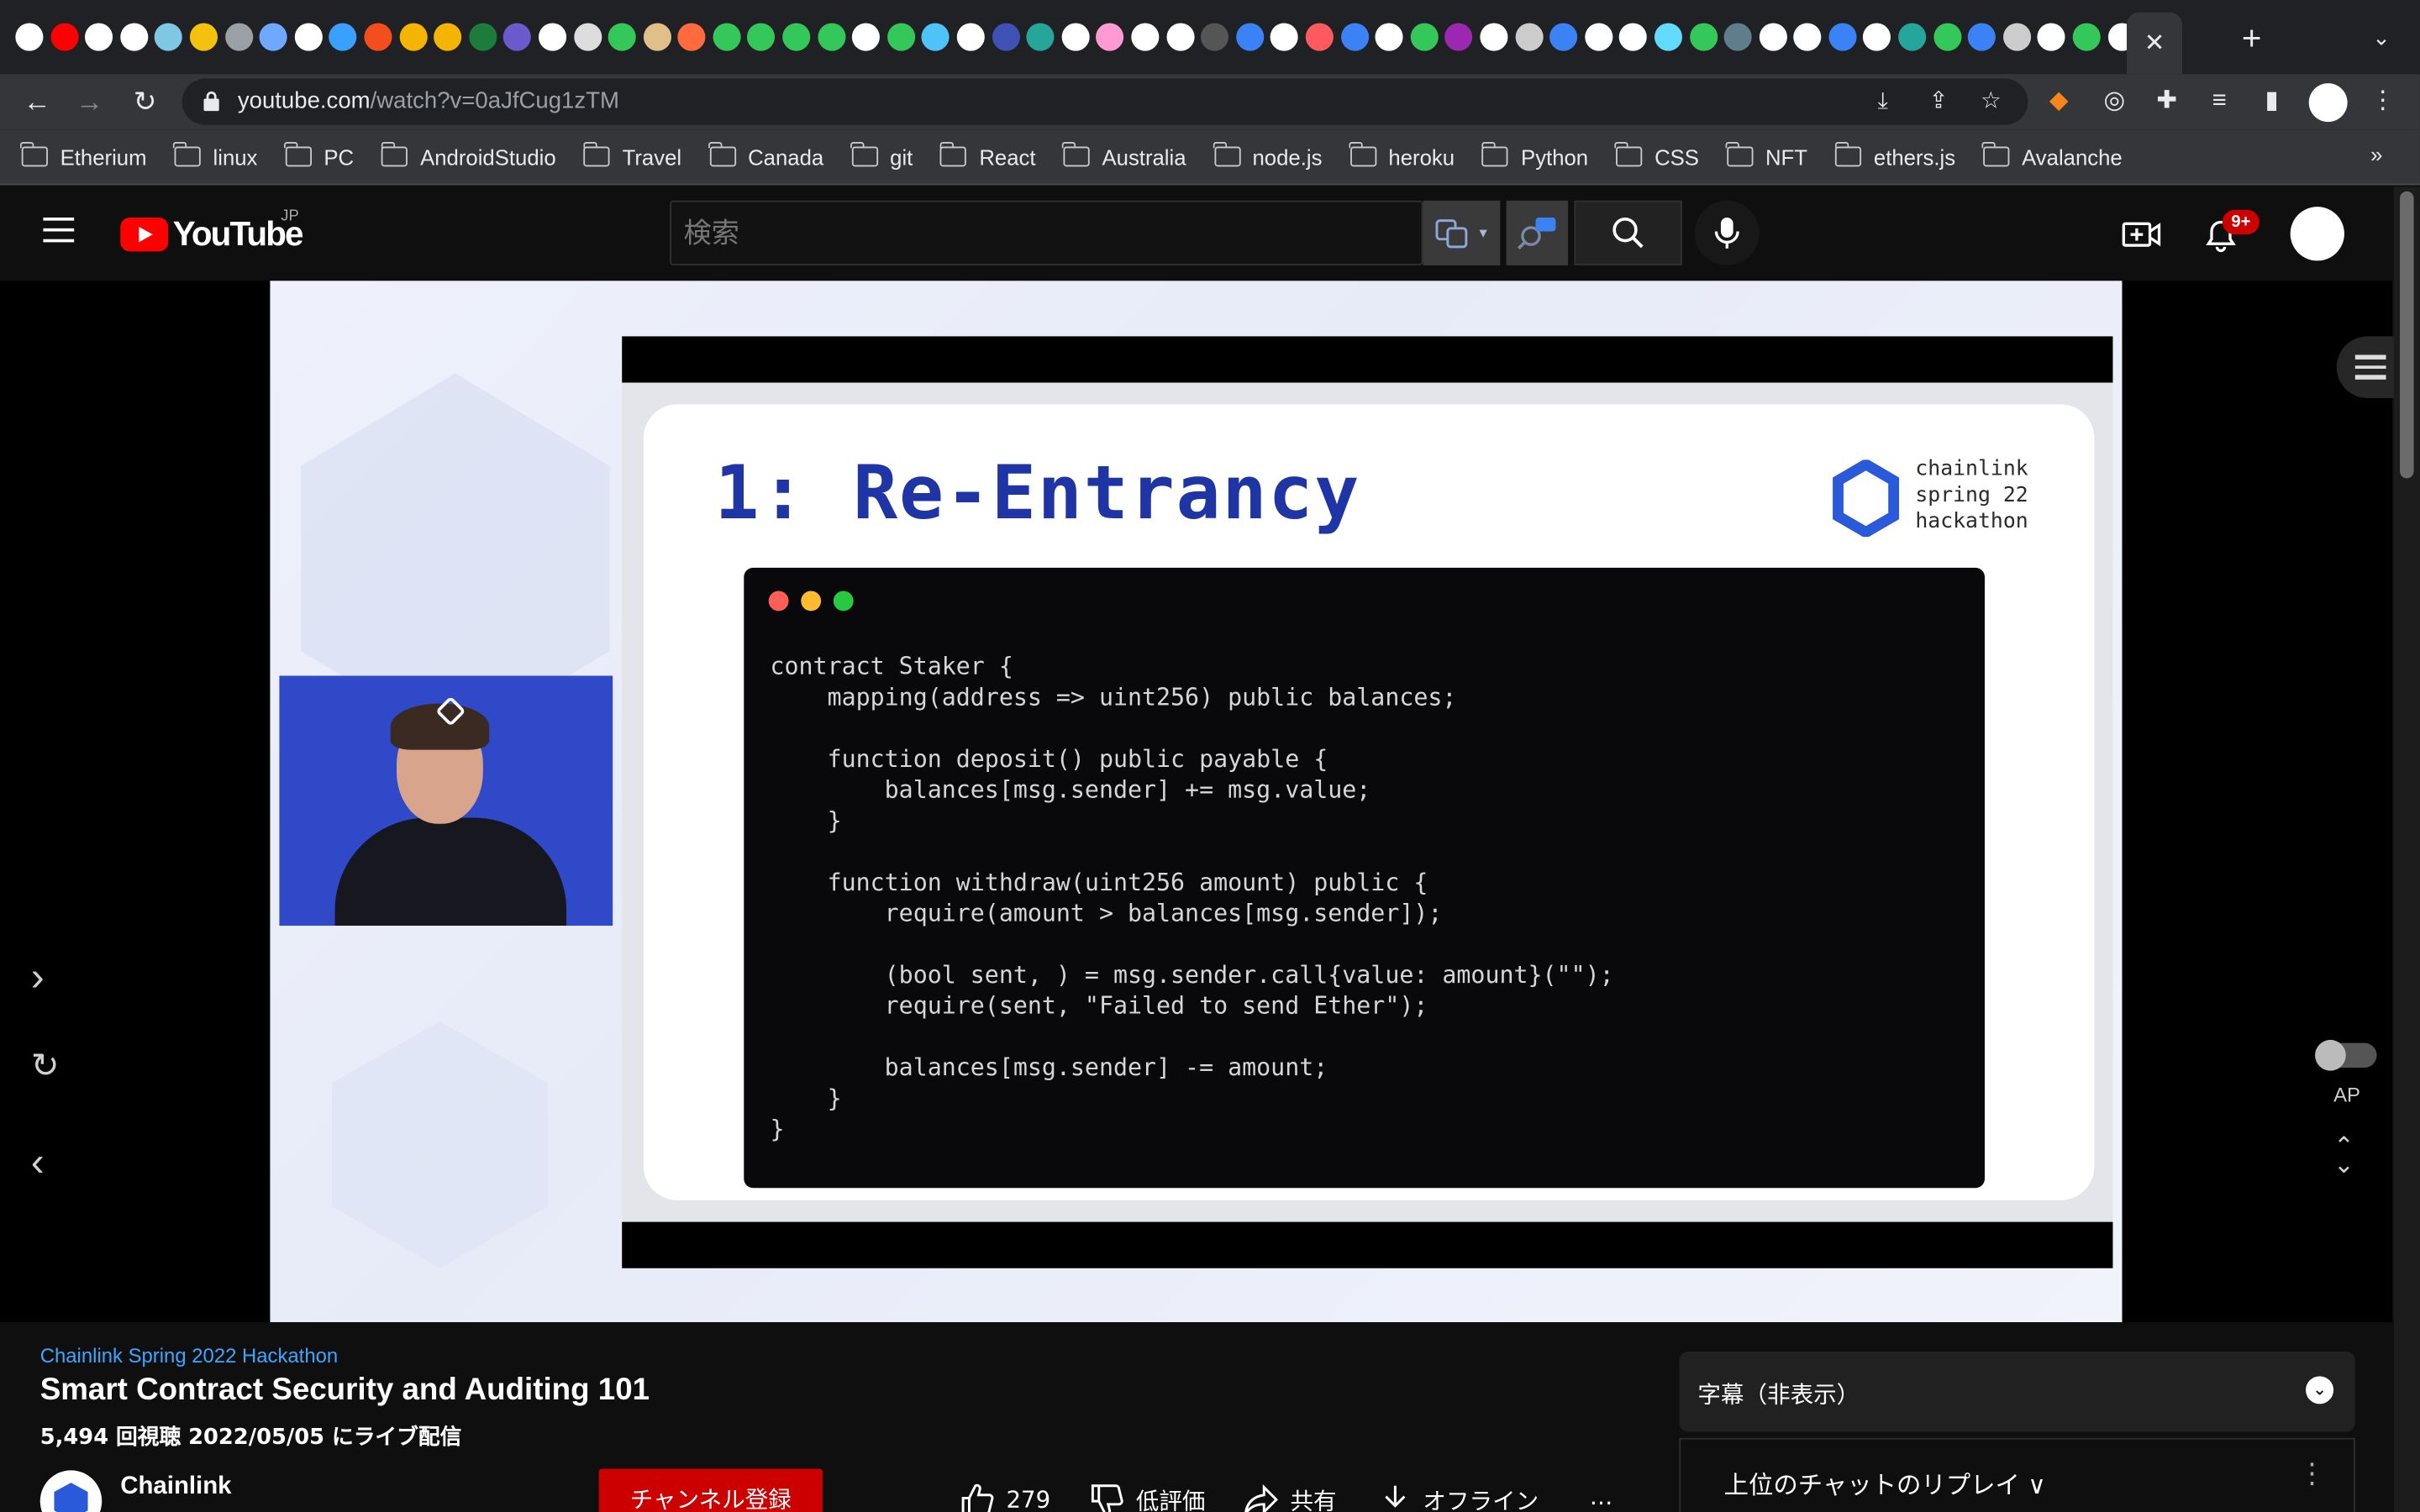 The image size is (2420, 1512). Describe the element at coordinates (2381, 38) in the screenshot. I see `tab-search-icon: ⌄` at that location.